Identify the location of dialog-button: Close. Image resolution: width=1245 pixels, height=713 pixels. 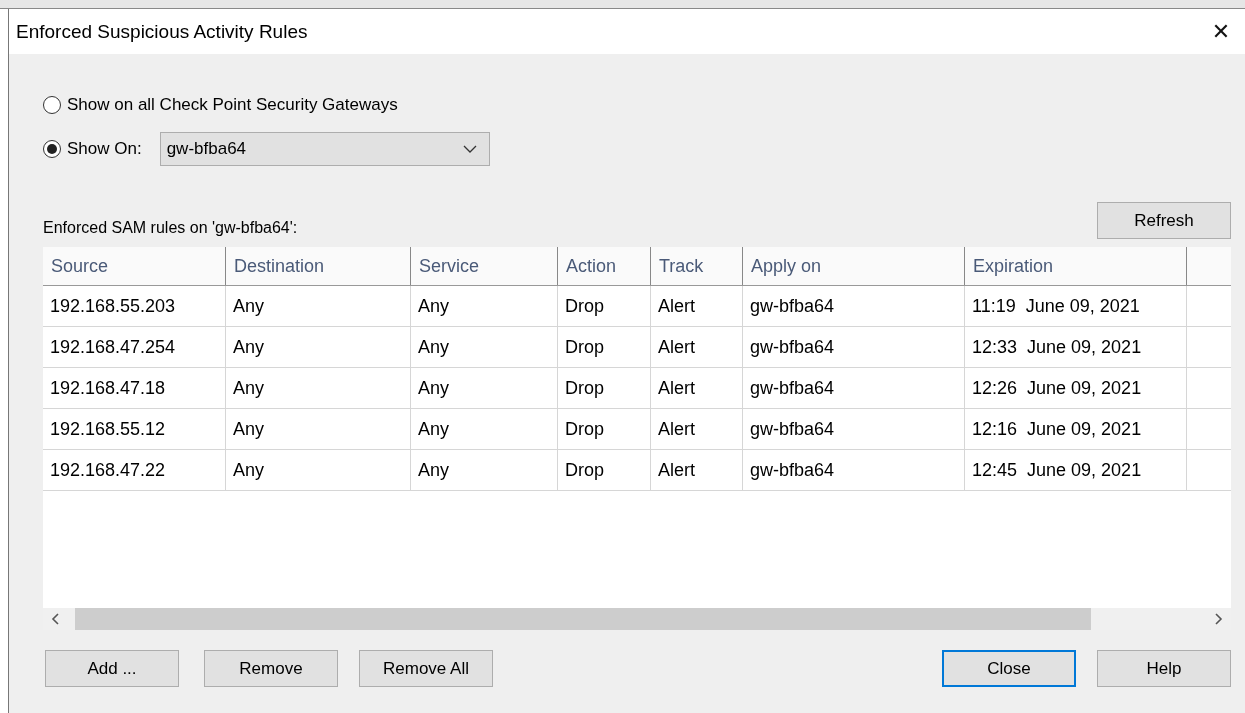
(1009, 668).